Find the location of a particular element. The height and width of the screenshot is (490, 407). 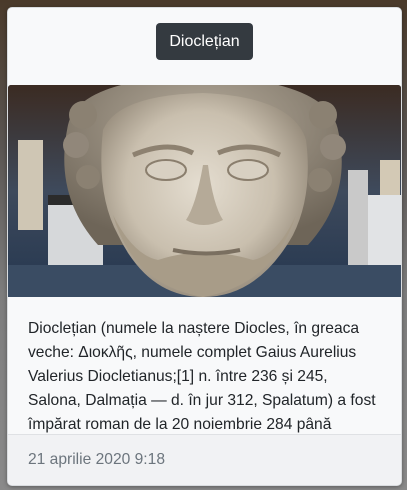

card-footer: 21 aprilie 2020 9:18 is located at coordinates (204, 459).